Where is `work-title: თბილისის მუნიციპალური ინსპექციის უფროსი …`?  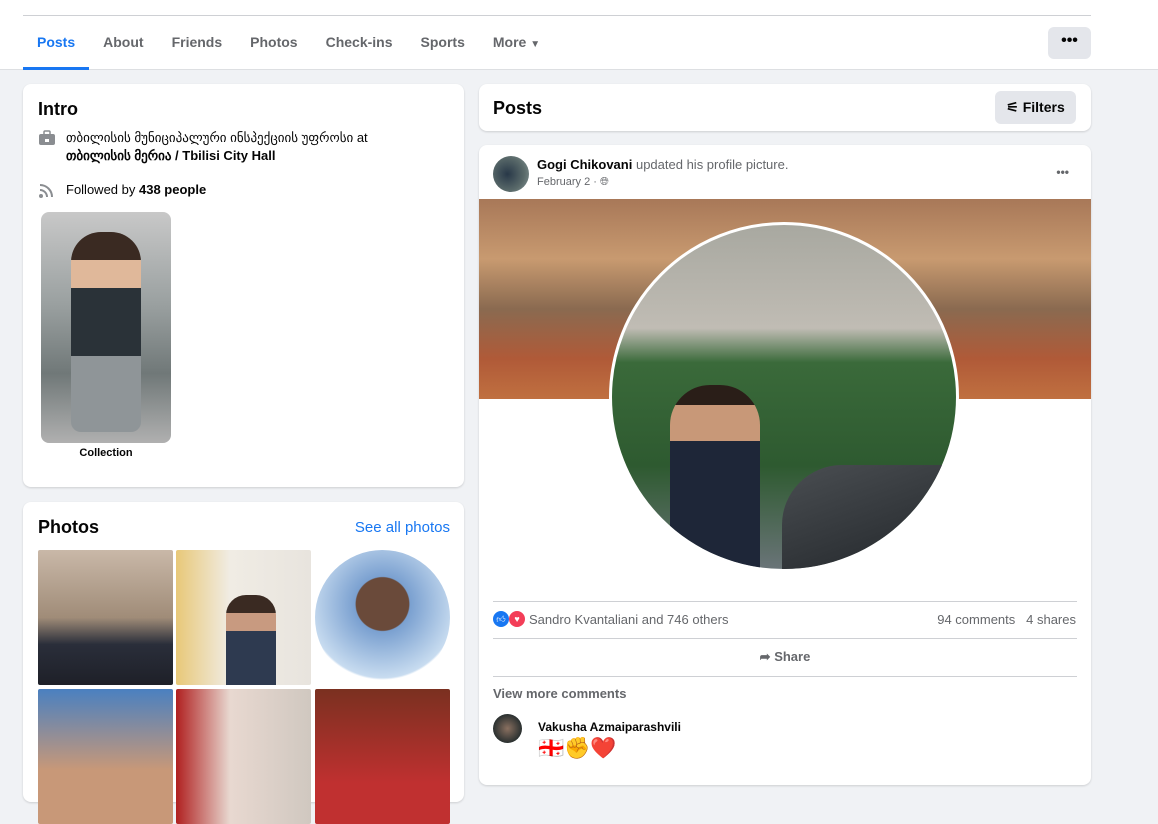 work-title: თბილისის მუნიციპალური ინსპექციის უფროსი … is located at coordinates (217, 137).